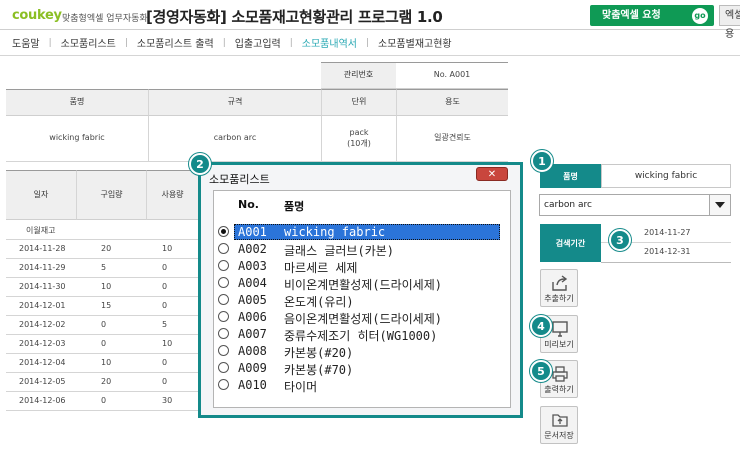 The height and width of the screenshot is (475, 740). What do you see at coordinates (42, 381) in the screenshot?
I see `date-cell: 2014-12-05` at bounding box center [42, 381].